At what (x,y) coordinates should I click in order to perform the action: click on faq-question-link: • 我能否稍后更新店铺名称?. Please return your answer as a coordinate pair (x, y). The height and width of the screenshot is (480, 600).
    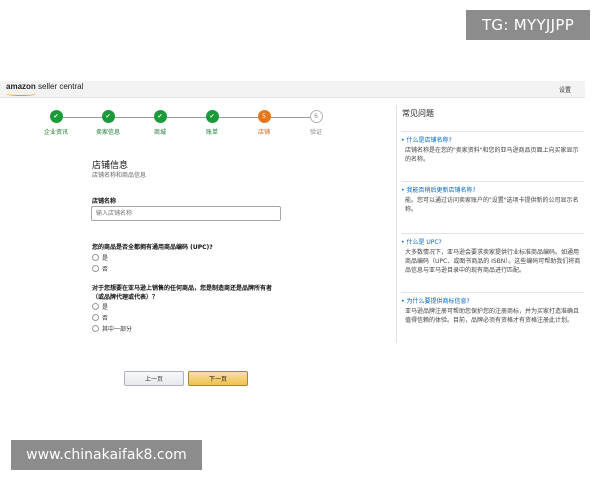
    Looking at the image, I should click on (492, 190).